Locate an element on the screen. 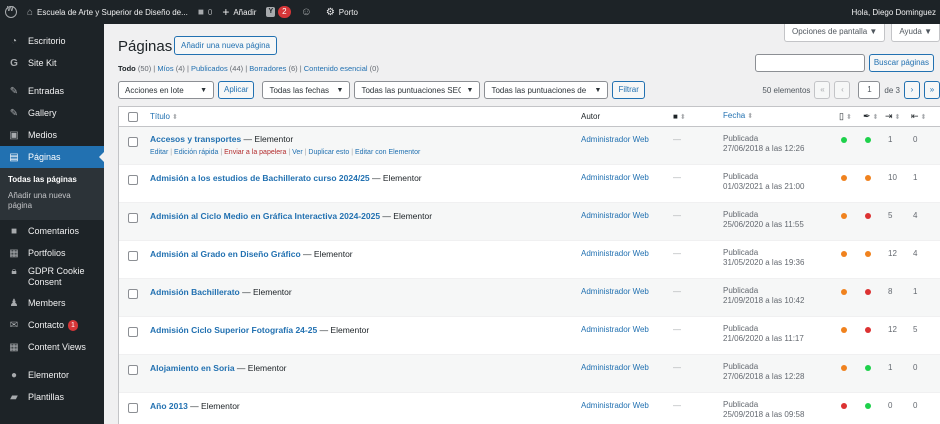 The image size is (940, 424). view-drafts: Borradores is located at coordinates (267, 68).